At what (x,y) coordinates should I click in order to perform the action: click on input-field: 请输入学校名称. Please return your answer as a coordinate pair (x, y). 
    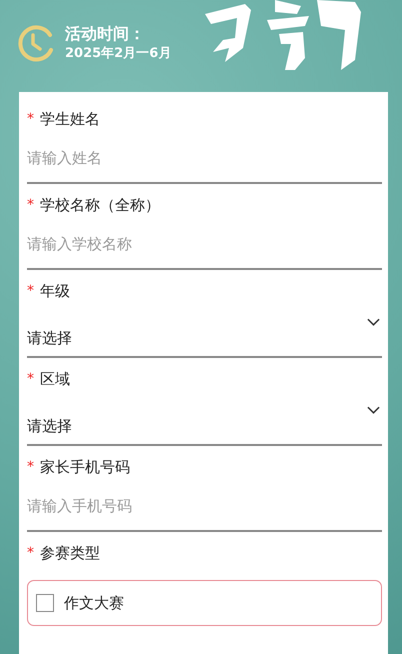
    Looking at the image, I should click on (204, 245).